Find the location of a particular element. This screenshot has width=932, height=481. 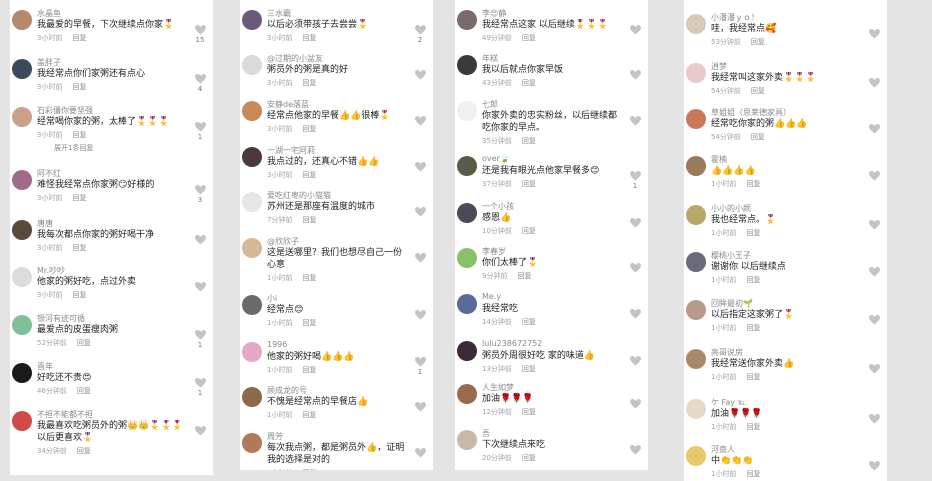

comment-username: 一个小孩 is located at coordinates (498, 206).